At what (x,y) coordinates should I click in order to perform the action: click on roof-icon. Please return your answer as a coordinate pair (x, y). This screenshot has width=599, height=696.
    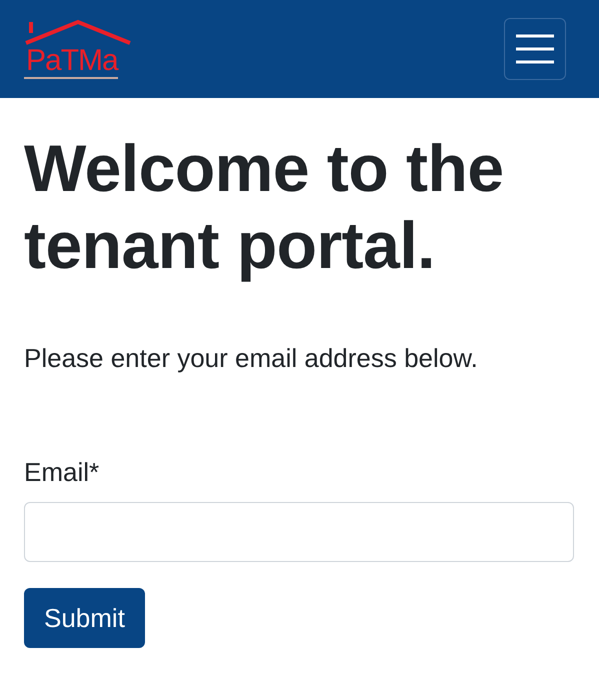
    Looking at the image, I should click on (78, 32).